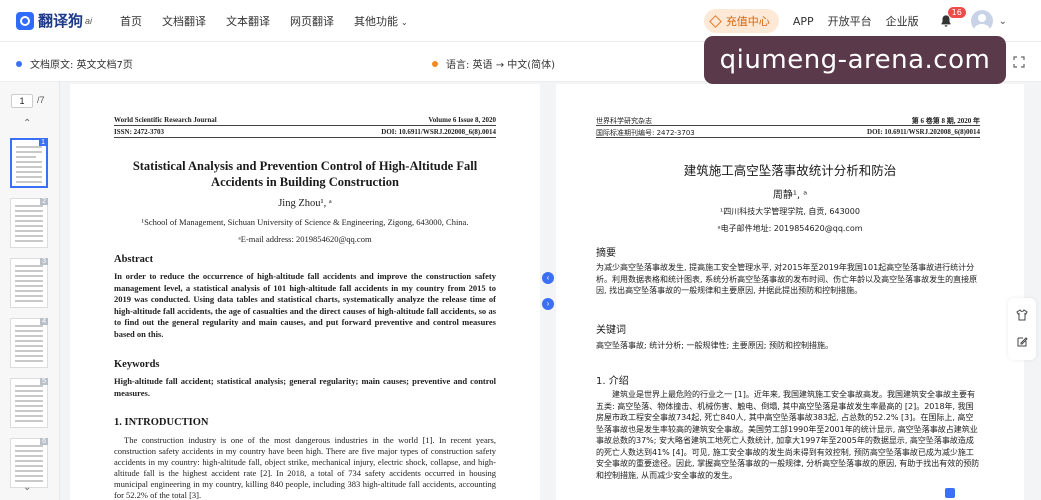 The image size is (1041, 500). I want to click on language-label: 语言: 英语 → 中文(简体), so click(501, 65).